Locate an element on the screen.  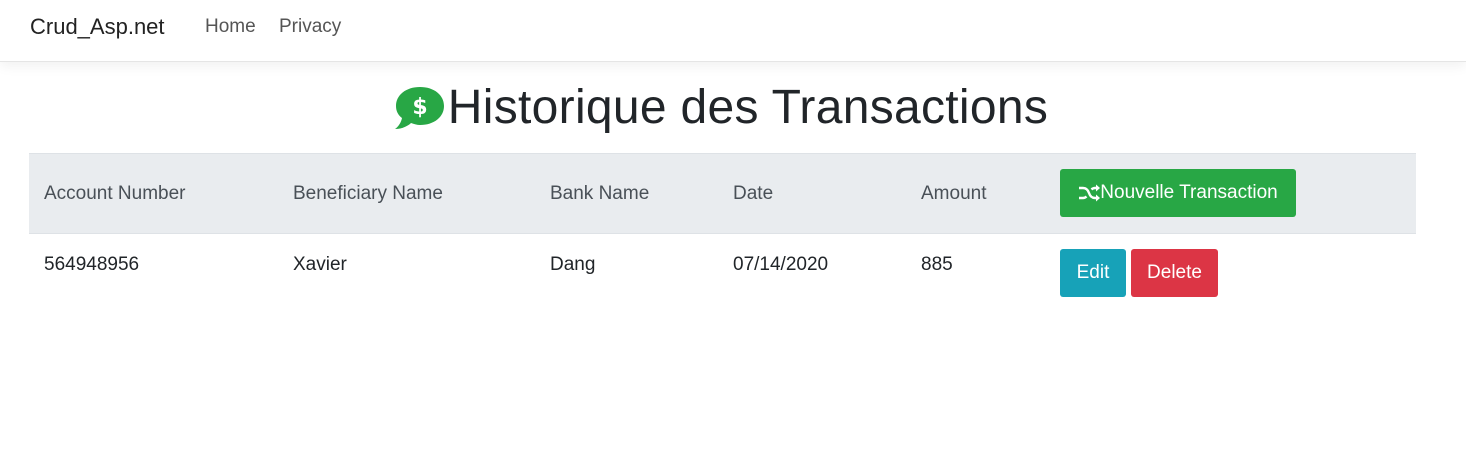
delete-button: Delete is located at coordinates (1174, 273).